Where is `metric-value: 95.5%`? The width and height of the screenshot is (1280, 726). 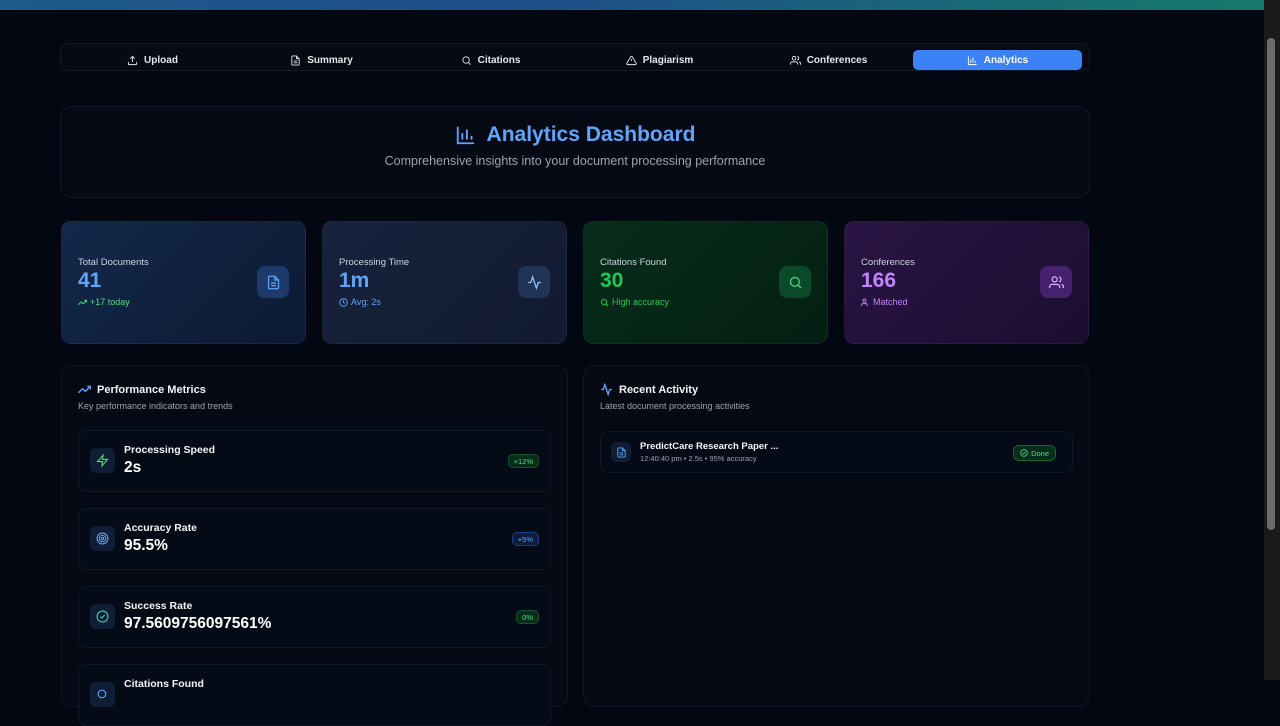 metric-value: 95.5% is located at coordinates (146, 545).